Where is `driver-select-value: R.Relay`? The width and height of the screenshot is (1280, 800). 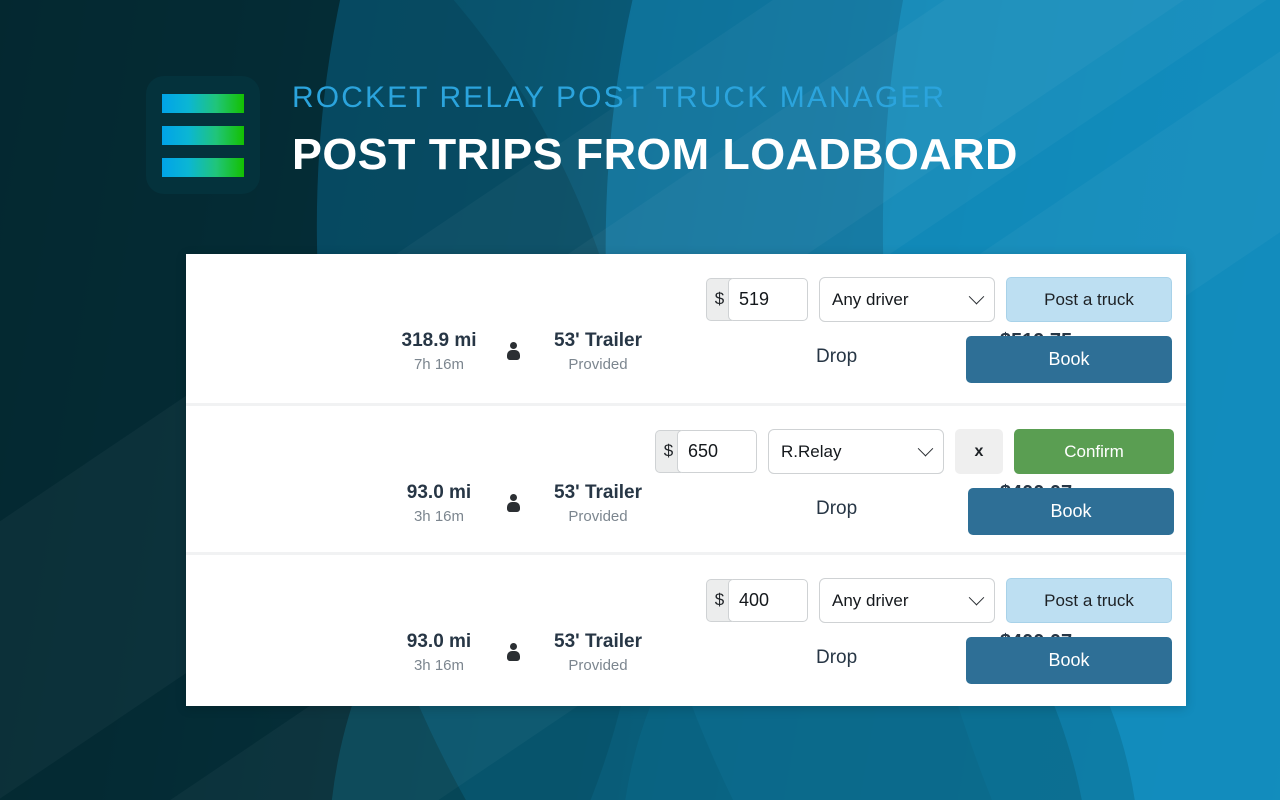 driver-select-value: R.Relay is located at coordinates (811, 451).